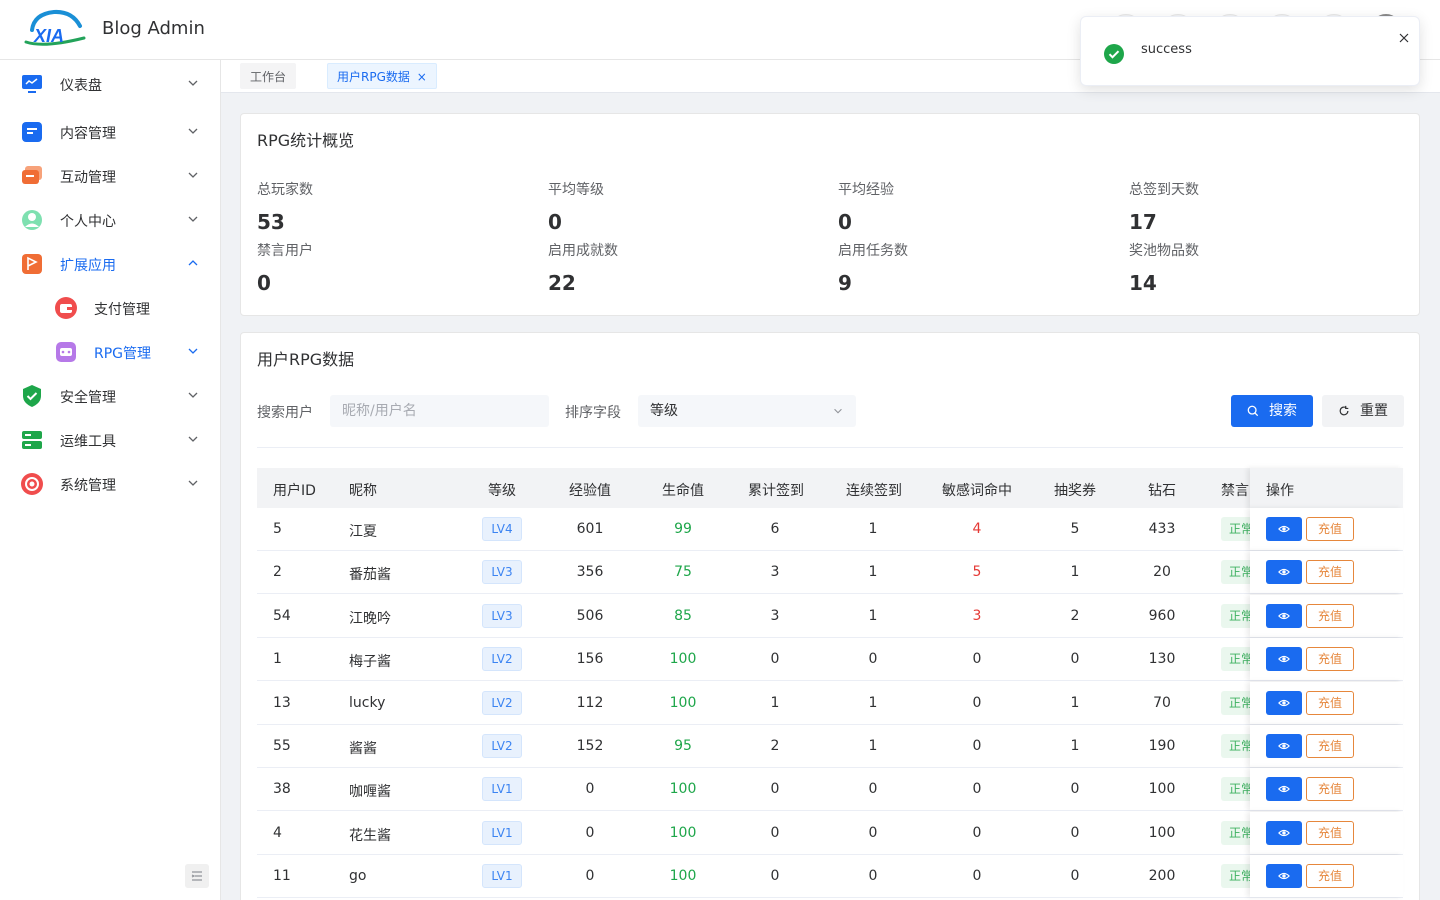 This screenshot has width=1440, height=900. Describe the element at coordinates (110, 484) in the screenshot. I see `sidebar-item-system: 系统管理` at that location.